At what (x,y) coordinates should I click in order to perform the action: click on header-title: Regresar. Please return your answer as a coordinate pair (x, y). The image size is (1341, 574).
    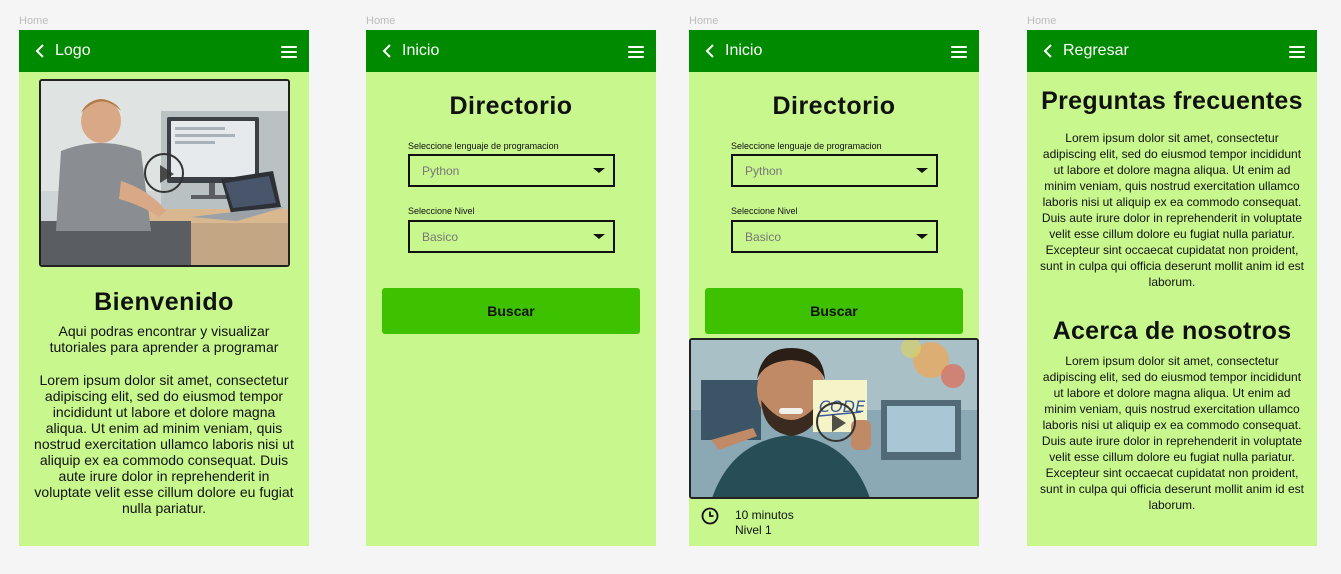
    Looking at the image, I should click on (1096, 50).